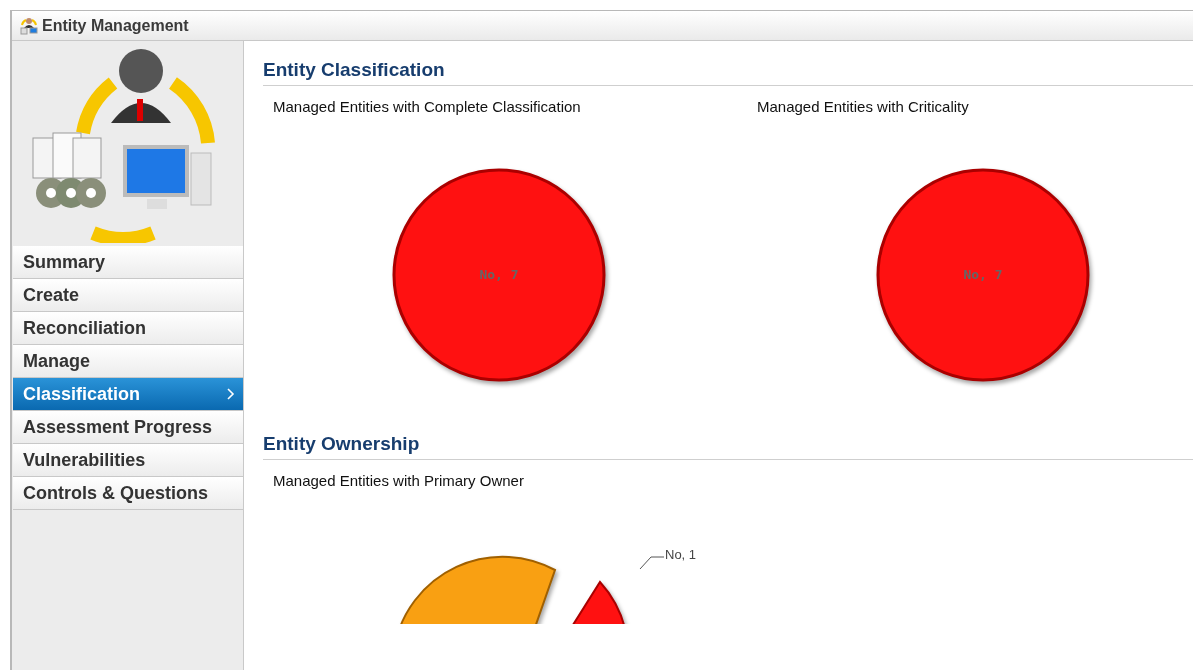  What do you see at coordinates (728, 446) in the screenshot?
I see `section-heading: Entity Ownership` at bounding box center [728, 446].